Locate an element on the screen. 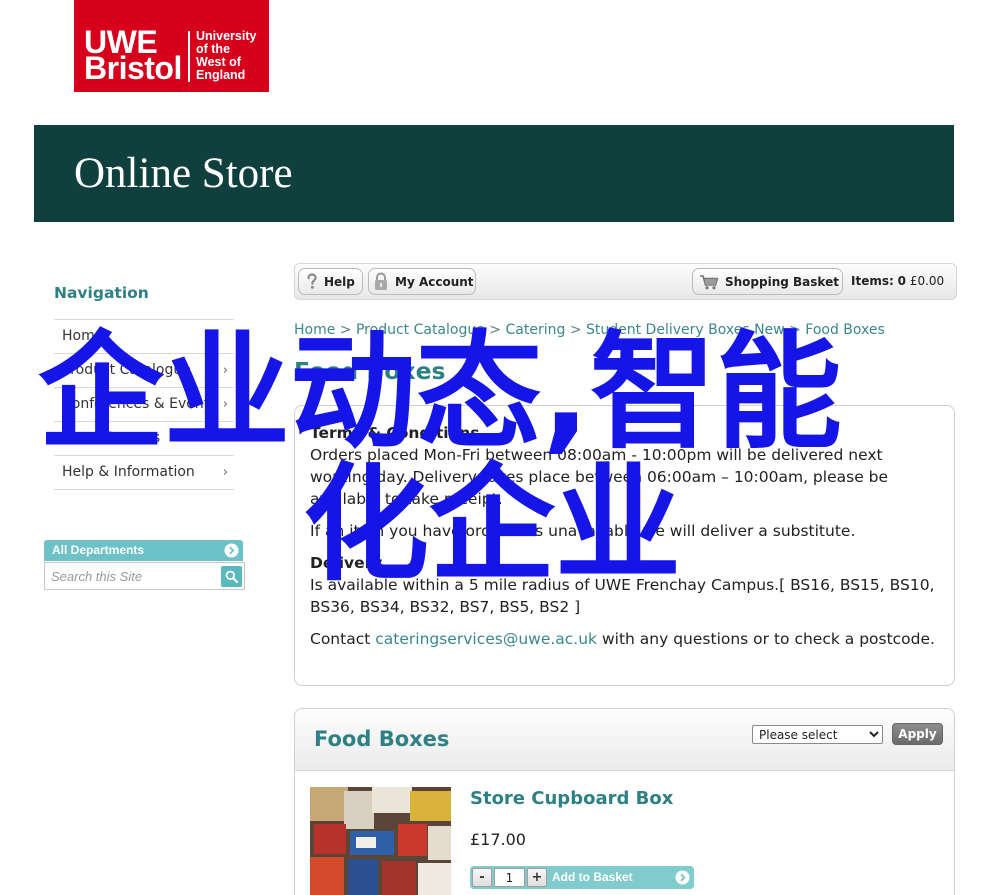  sidebar-item-short-courses: Short Courses is located at coordinates (144, 439).